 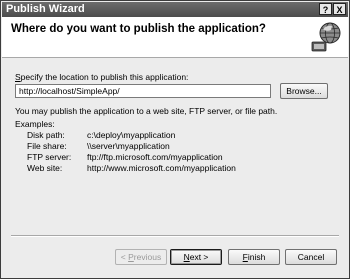 What do you see at coordinates (45, 168) in the screenshot?
I see `example-web-label: Web site:` at bounding box center [45, 168].